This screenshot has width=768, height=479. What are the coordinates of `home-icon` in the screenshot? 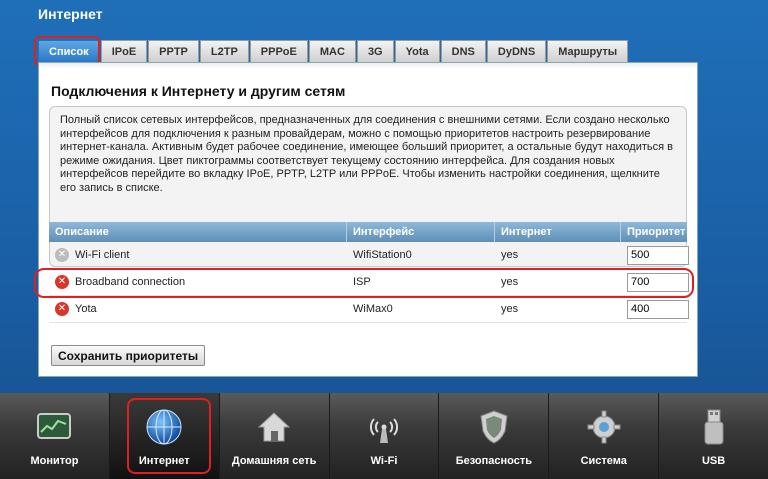 It's located at (274, 427).